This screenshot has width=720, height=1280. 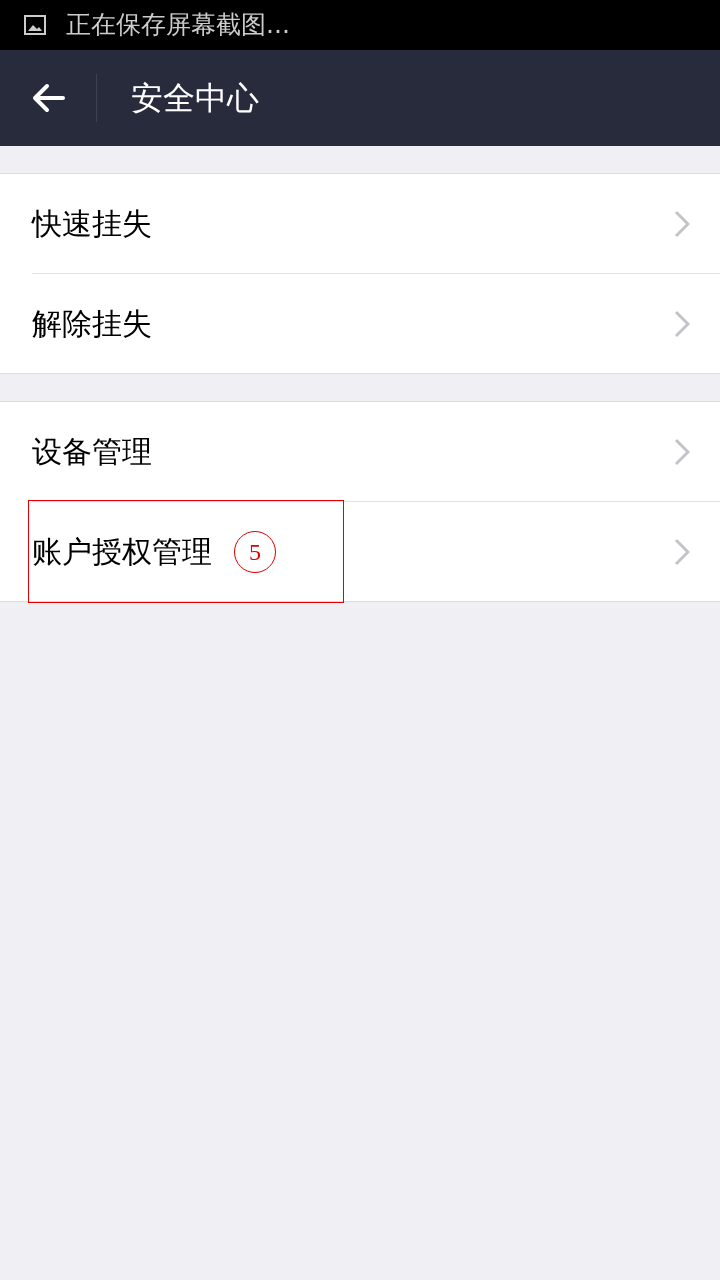 I want to click on menu-item: 账户授权管理 5, so click(x=376, y=551).